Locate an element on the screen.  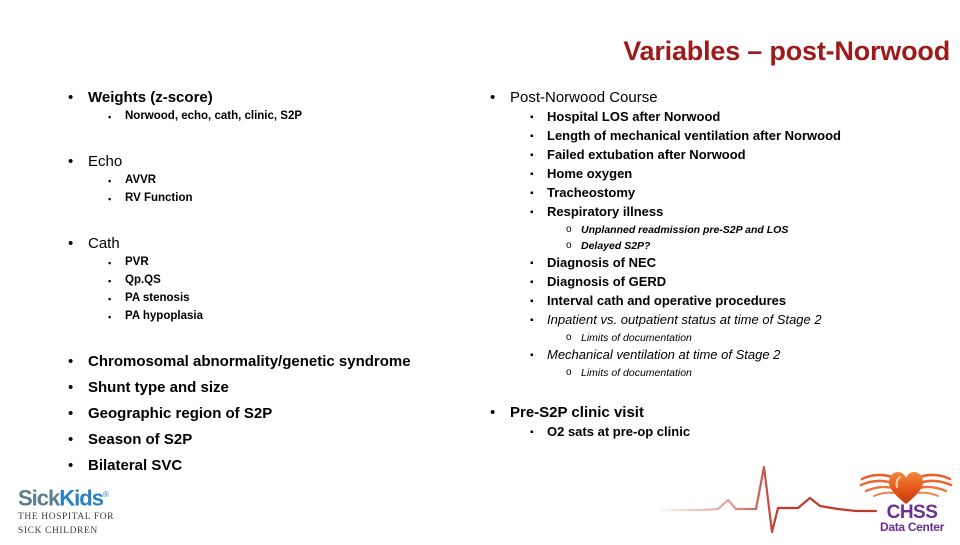
subbullet-echo-1: ▪ RV Function is located at coordinates (283, 199).